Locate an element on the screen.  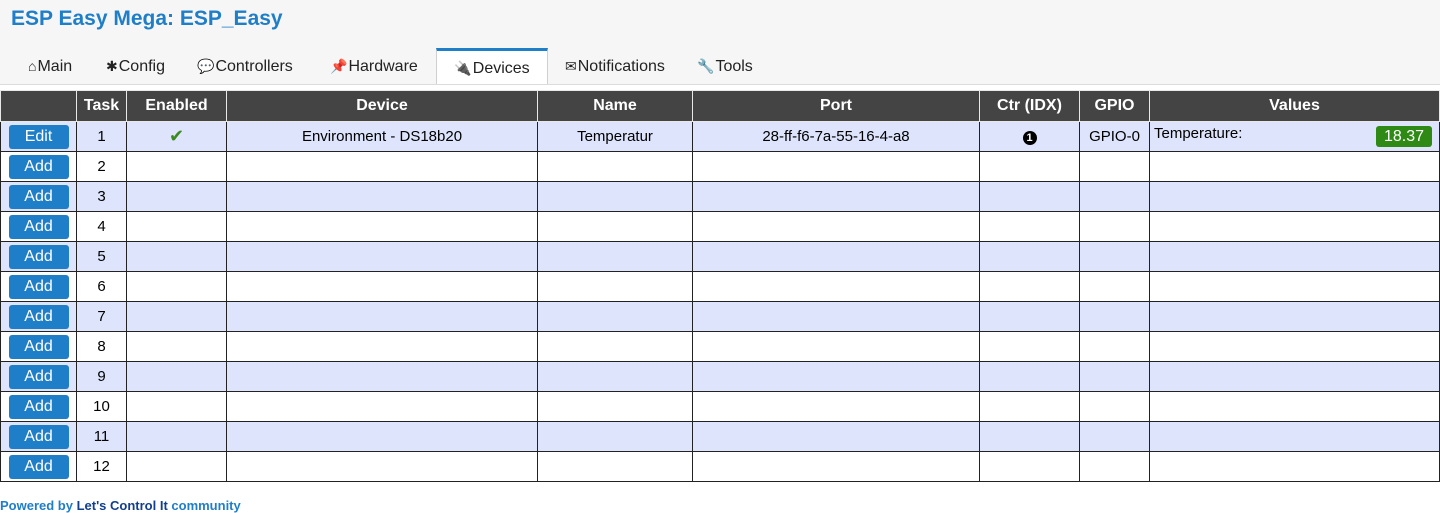
controller-number-icon: 1 is located at coordinates (1029, 138).